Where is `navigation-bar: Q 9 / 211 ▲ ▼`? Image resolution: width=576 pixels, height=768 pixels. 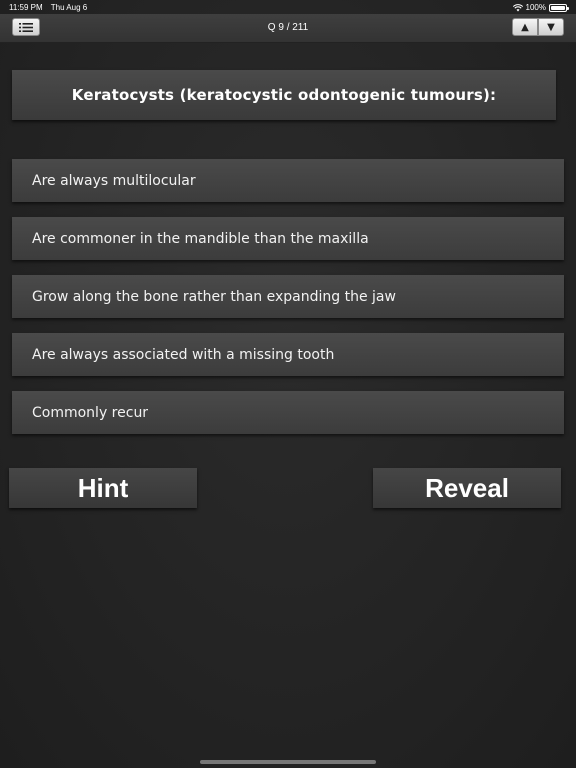 navigation-bar: Q 9 / 211 ▲ ▼ is located at coordinates (288, 28).